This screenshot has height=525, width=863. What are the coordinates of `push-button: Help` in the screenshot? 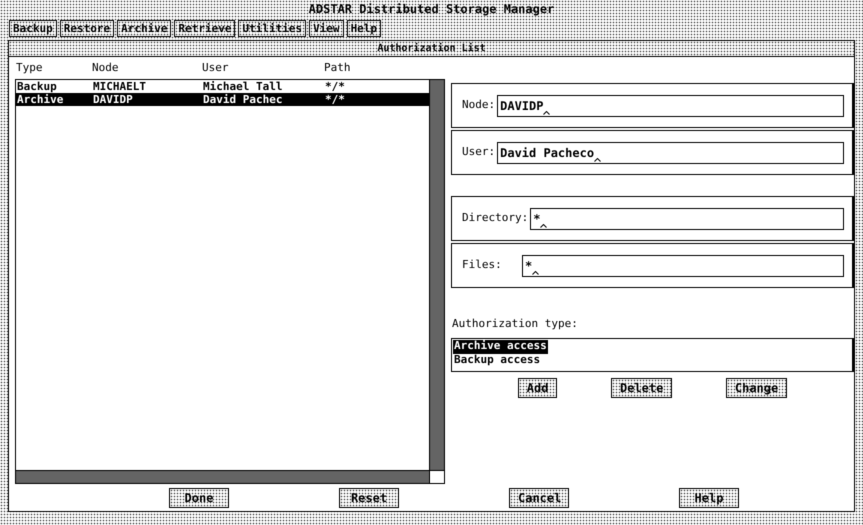 It's located at (709, 498).